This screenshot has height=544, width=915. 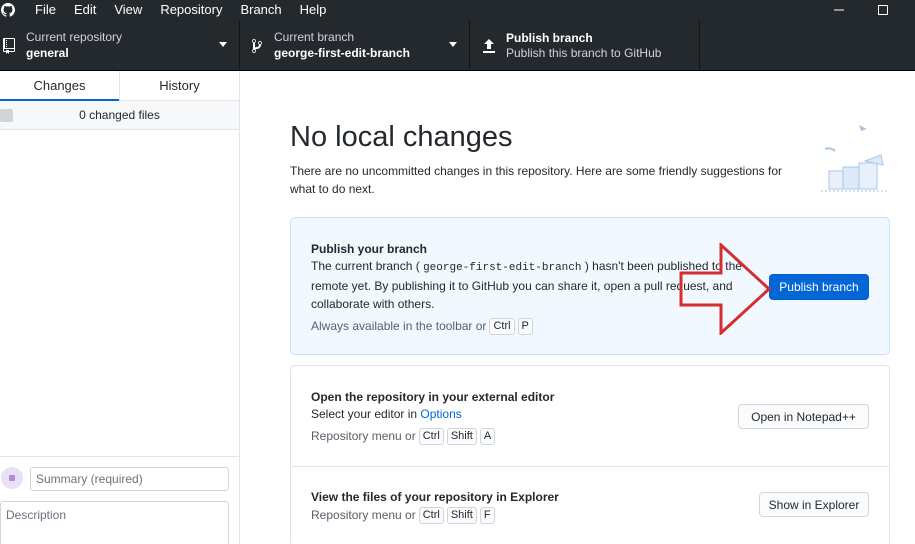 What do you see at coordinates (521, 515) in the screenshot?
I see `explorer-card-hint: Repository menu or Ctrl Shift F` at bounding box center [521, 515].